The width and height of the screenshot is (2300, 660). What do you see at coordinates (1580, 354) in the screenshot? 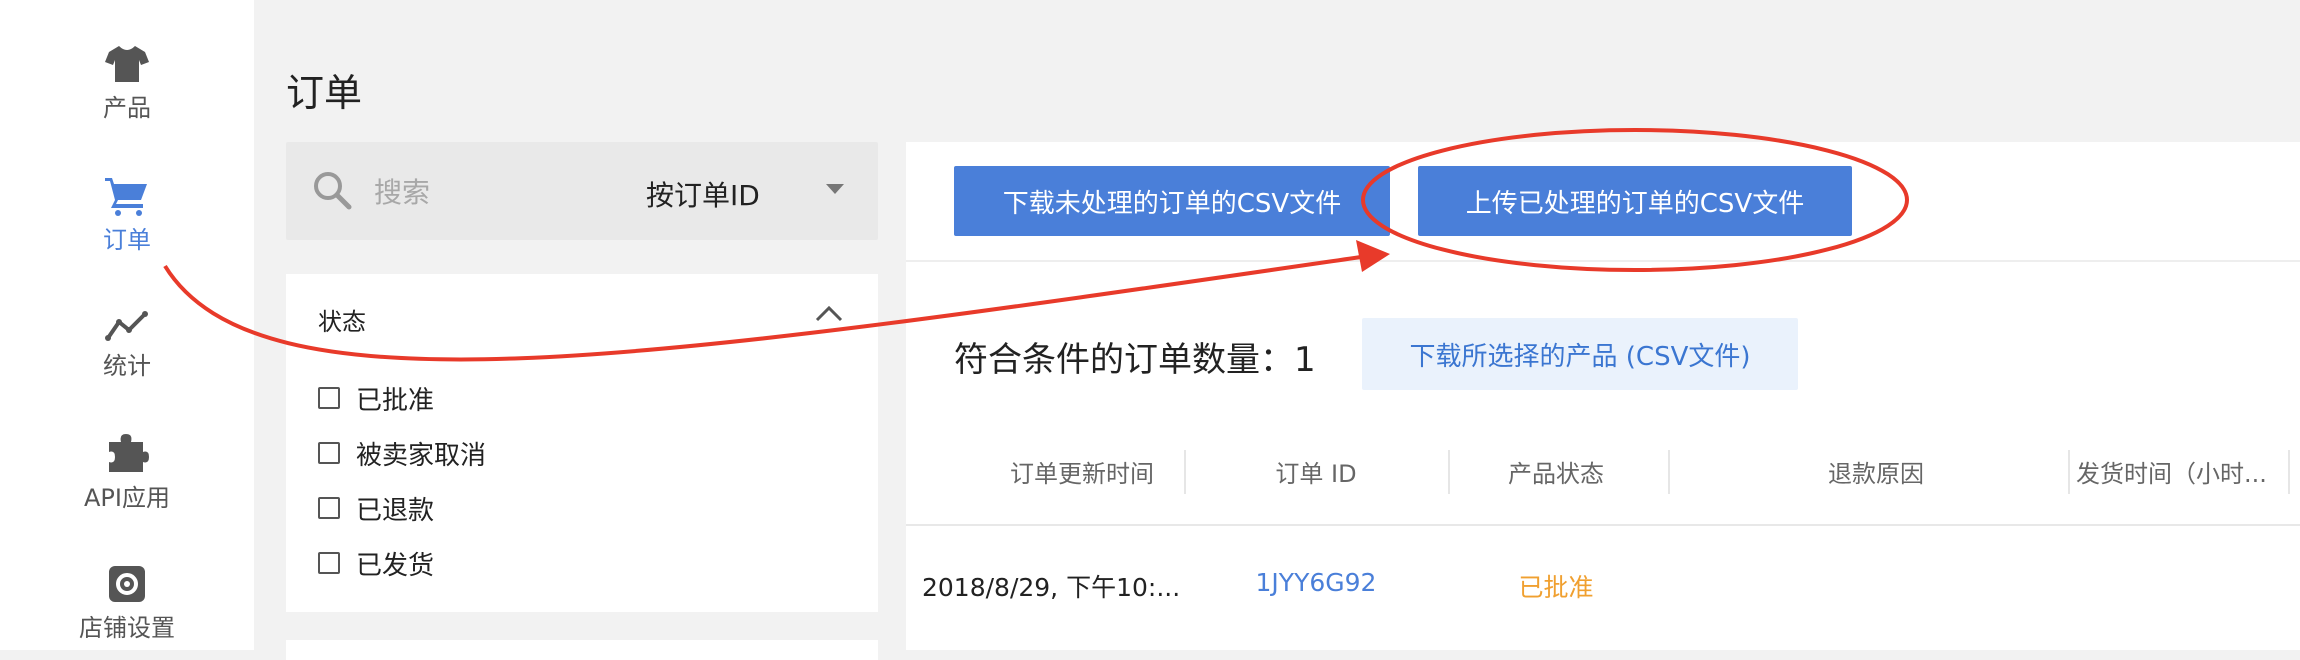
I see `download-selected-csv-button: 下载所选择的产品 (CSV文件)` at bounding box center [1580, 354].